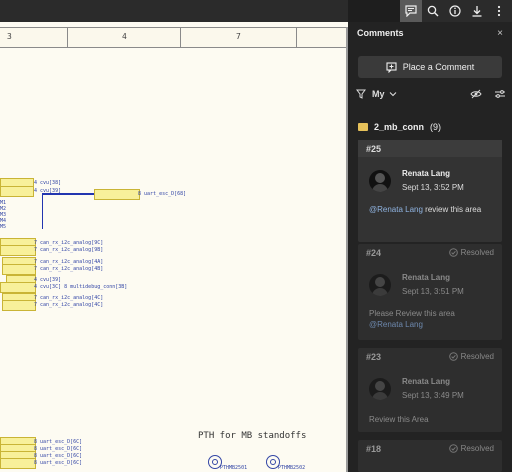  What do you see at coordinates (363, 127) in the screenshot?
I see `folder-icon` at bounding box center [363, 127].